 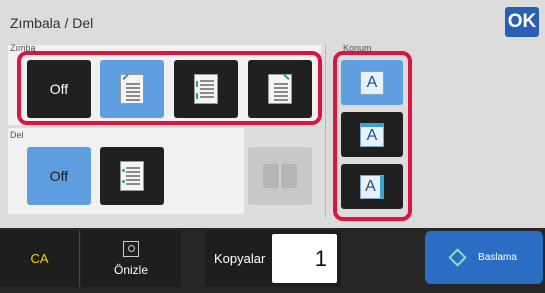 I want to click on zimba-option-top-left, so click(x=132, y=89).